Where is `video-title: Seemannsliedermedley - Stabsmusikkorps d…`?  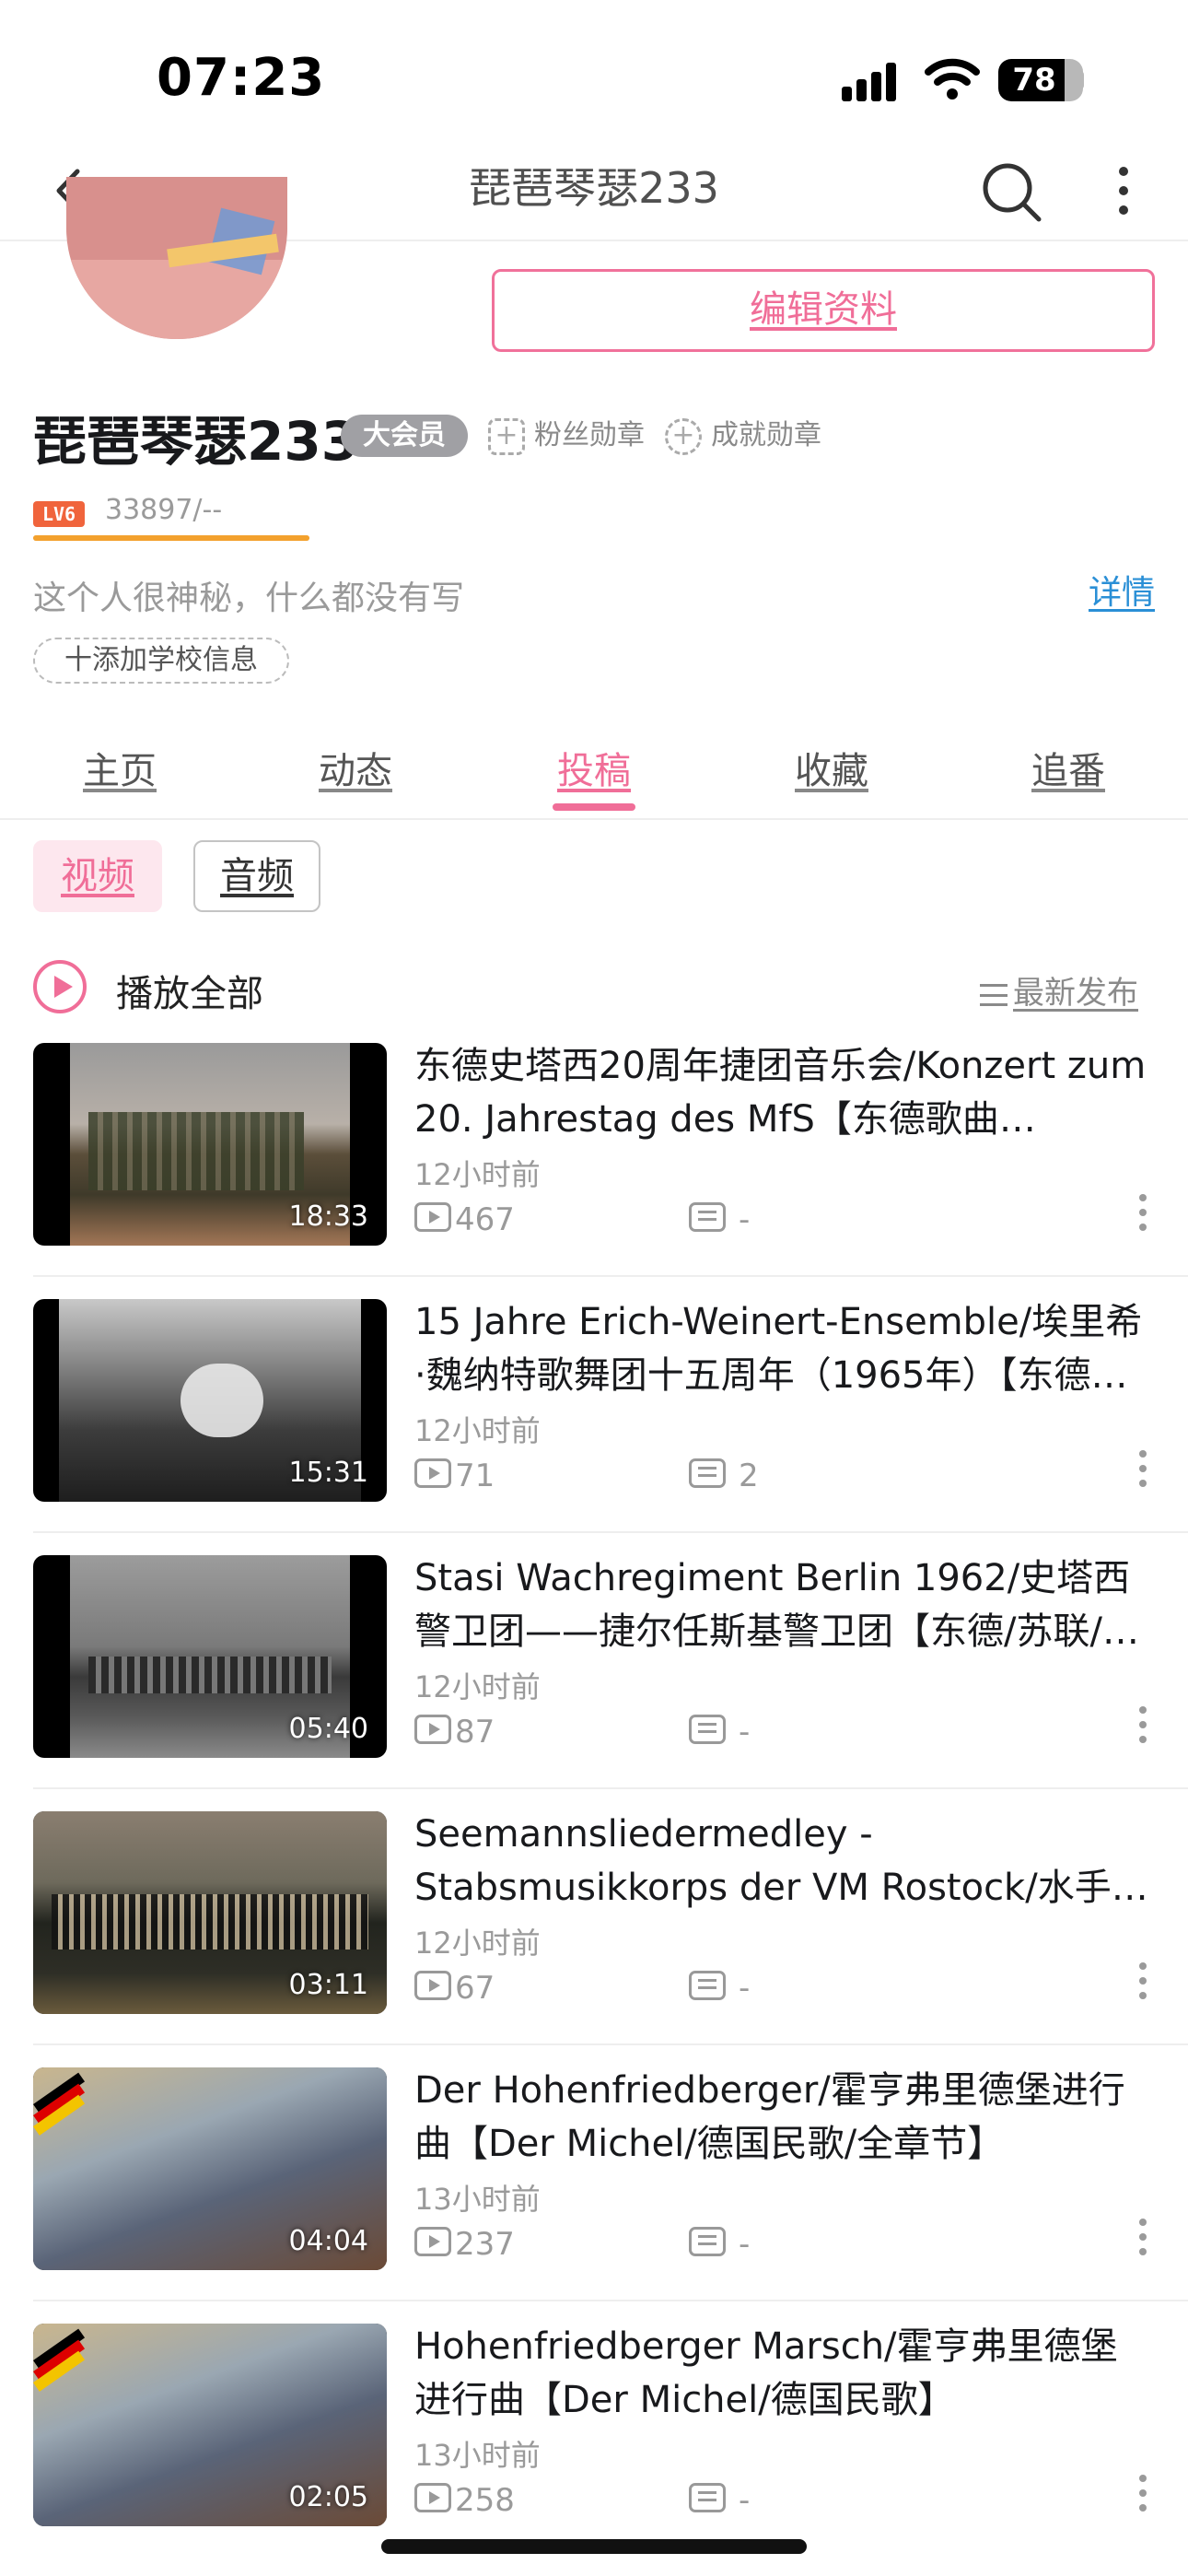
video-title: Seemannsliedermedley - Stabsmusikkorps d… is located at coordinates (782, 1861).